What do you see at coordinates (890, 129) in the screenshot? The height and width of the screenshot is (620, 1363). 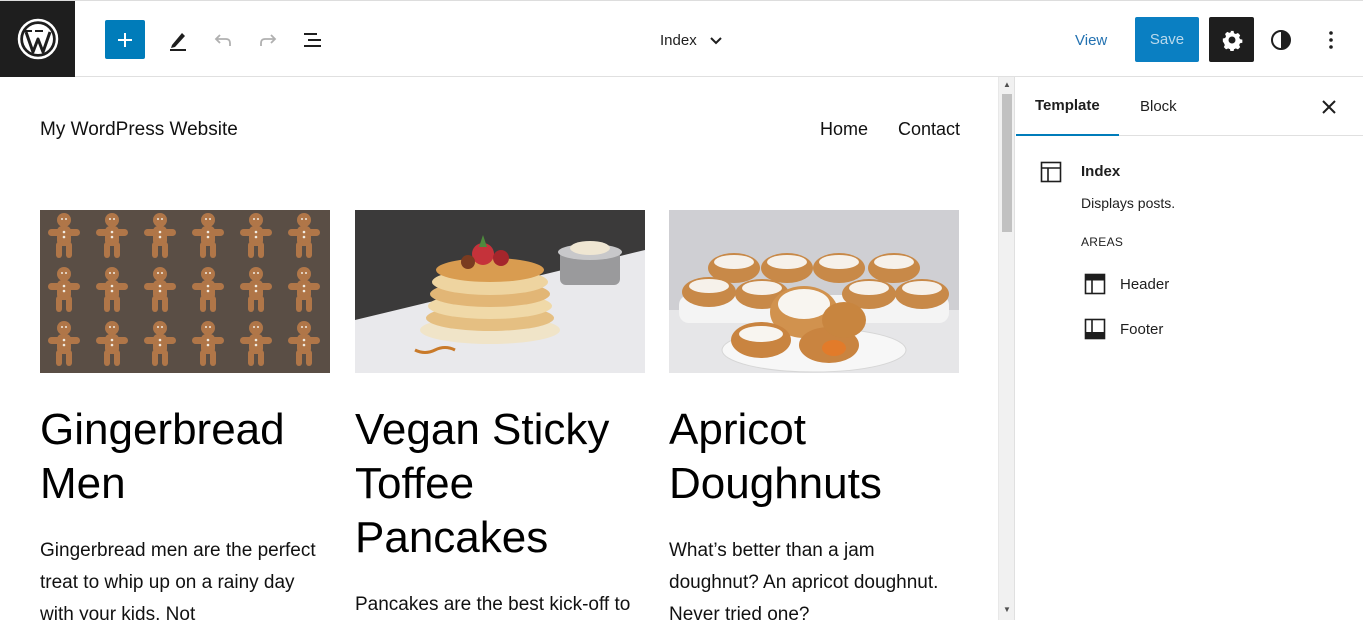 I see `navigation: Home Contact` at bounding box center [890, 129].